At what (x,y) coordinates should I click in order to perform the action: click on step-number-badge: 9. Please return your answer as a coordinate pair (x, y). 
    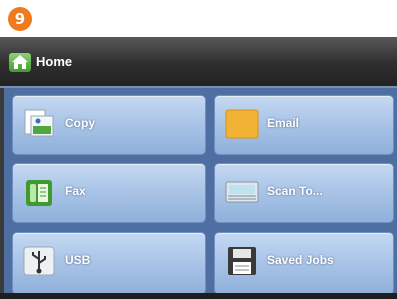
    Looking at the image, I should click on (20, 19).